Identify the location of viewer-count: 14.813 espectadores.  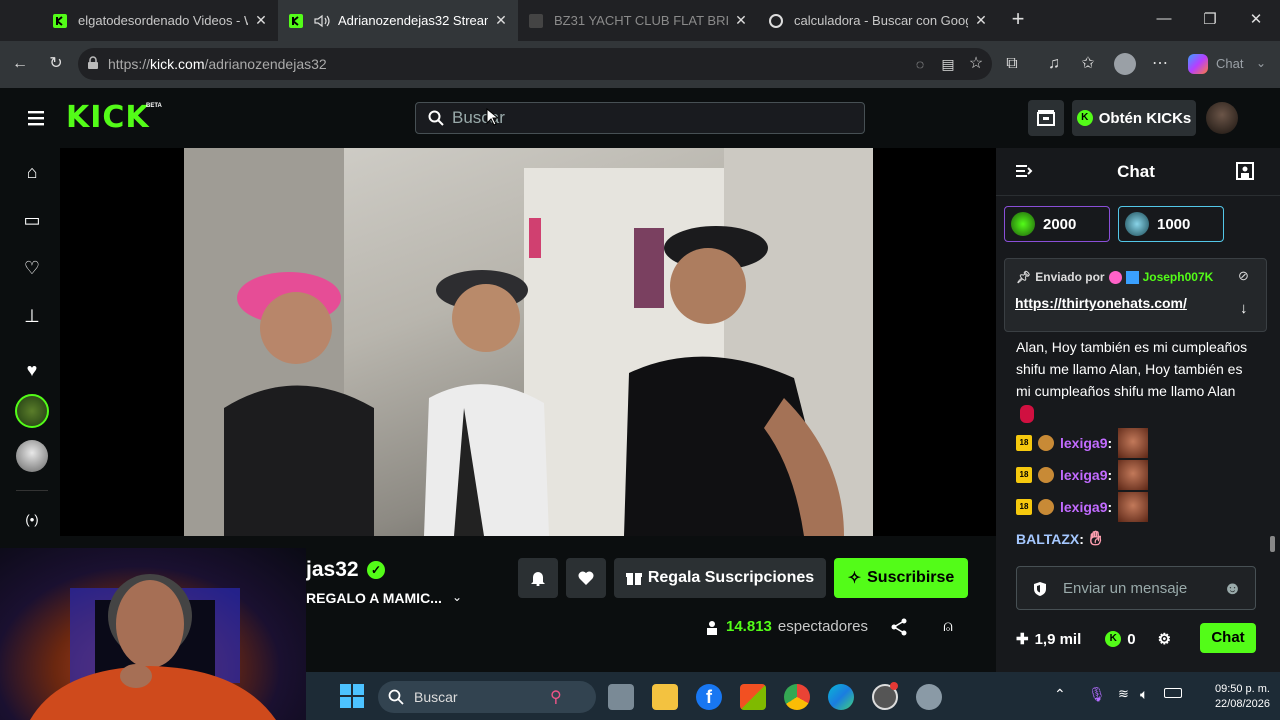
(786, 626).